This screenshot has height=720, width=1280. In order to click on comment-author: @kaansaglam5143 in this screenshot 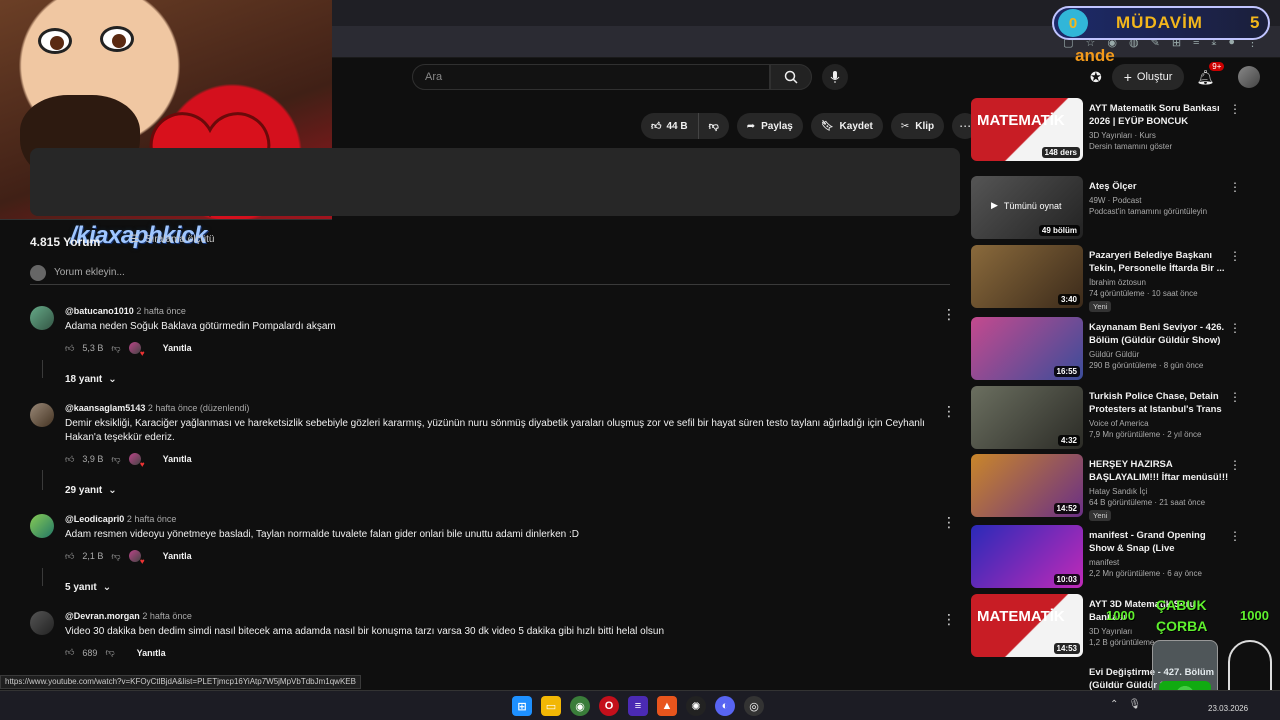, I will do `click(105, 408)`.